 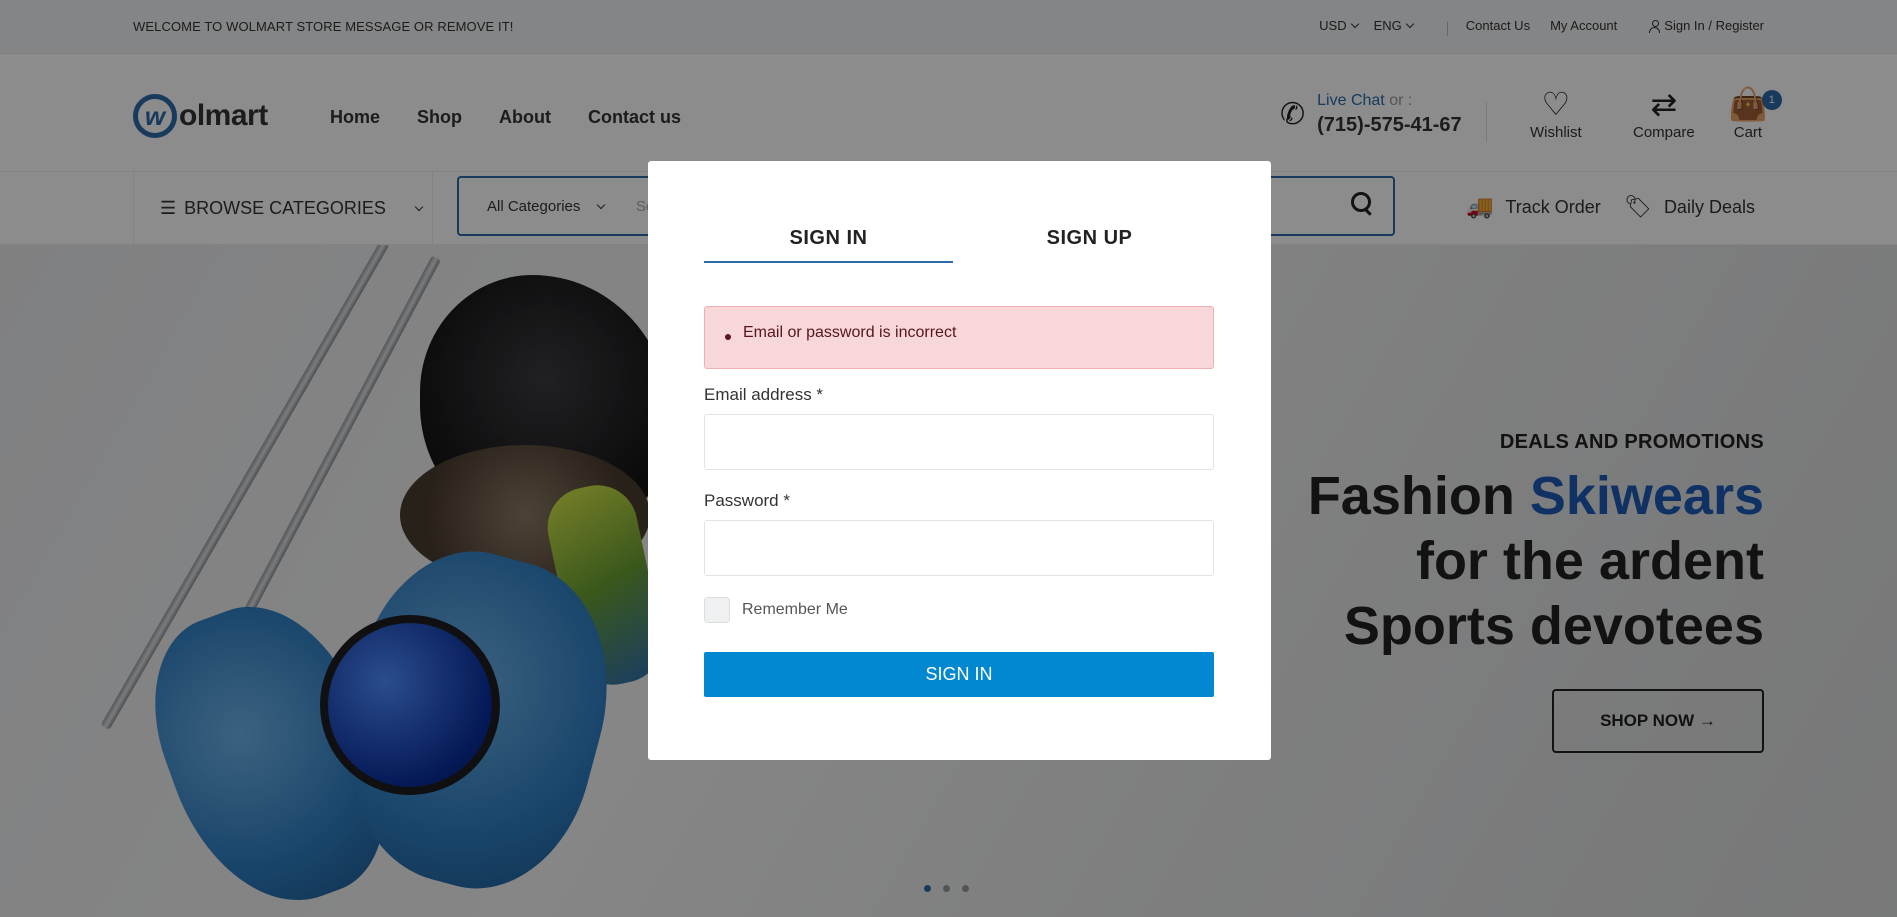 I want to click on sign-in-button: SIGN IN, so click(x=959, y=674).